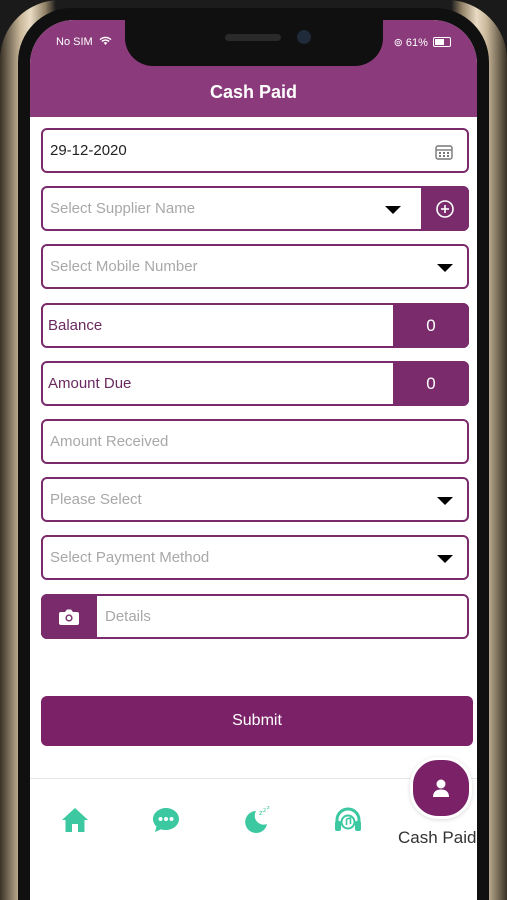 This screenshot has height=900, width=507. What do you see at coordinates (128, 616) in the screenshot?
I see `details-placeholder: Details` at bounding box center [128, 616].